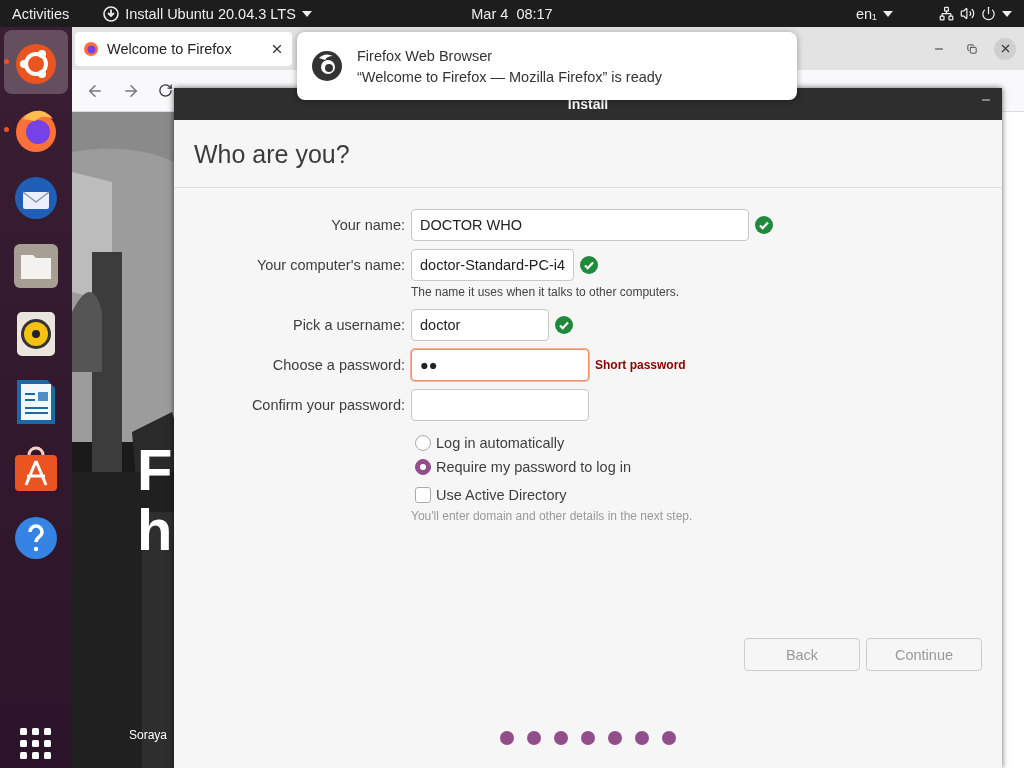 Image resolution: width=1024 pixels, height=768 pixels. I want to click on field-hint: The name it uses when it talks to other computers., so click(546, 292).